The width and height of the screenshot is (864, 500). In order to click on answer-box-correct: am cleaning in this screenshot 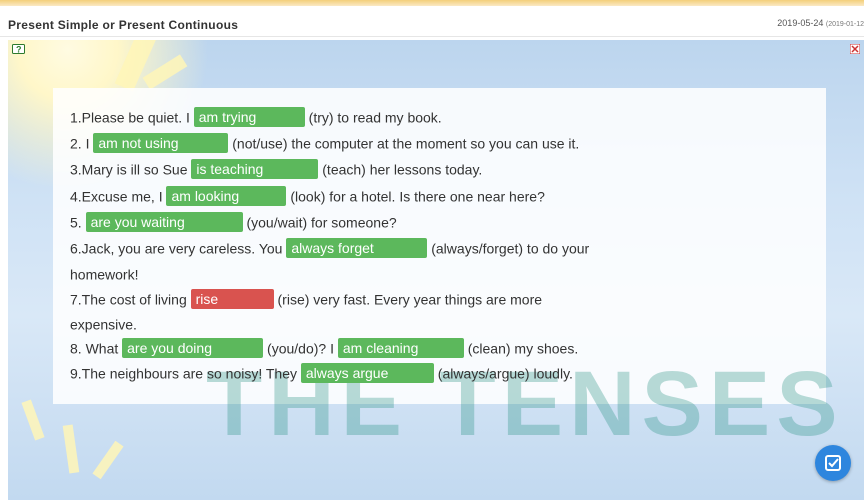, I will do `click(400, 348)`.